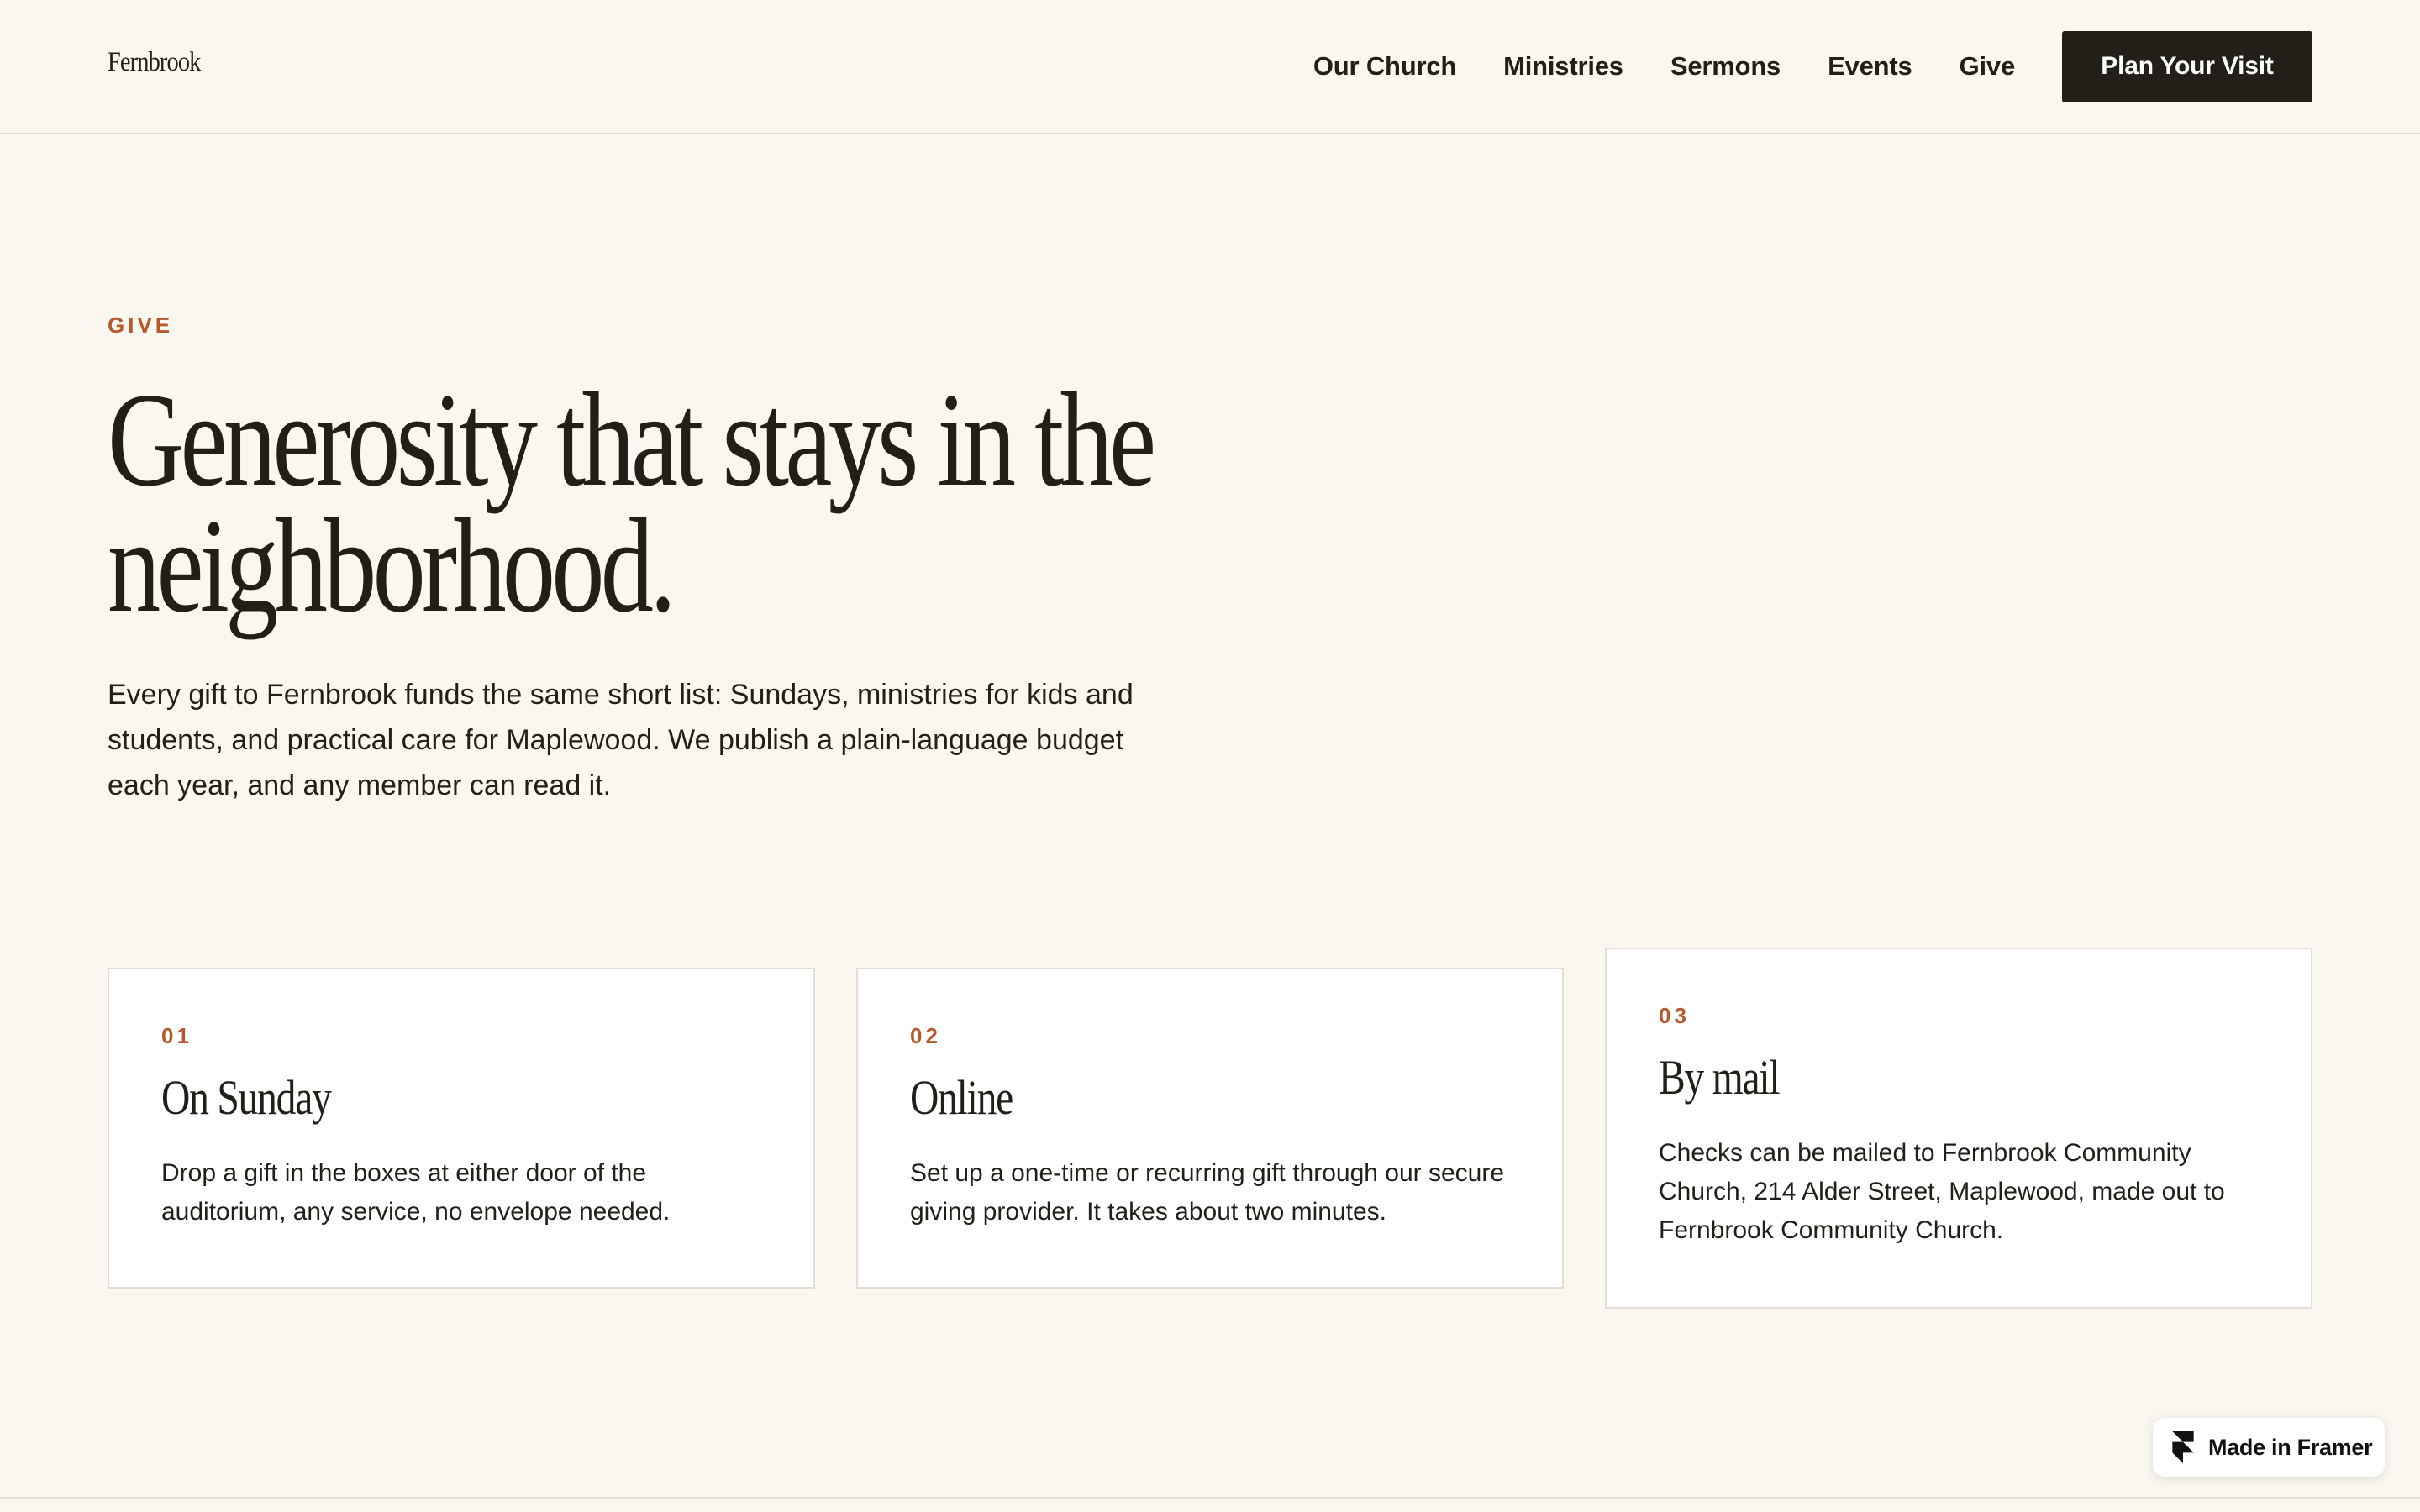  I want to click on page-title-line-1: Generosity that stays in the, so click(632, 439).